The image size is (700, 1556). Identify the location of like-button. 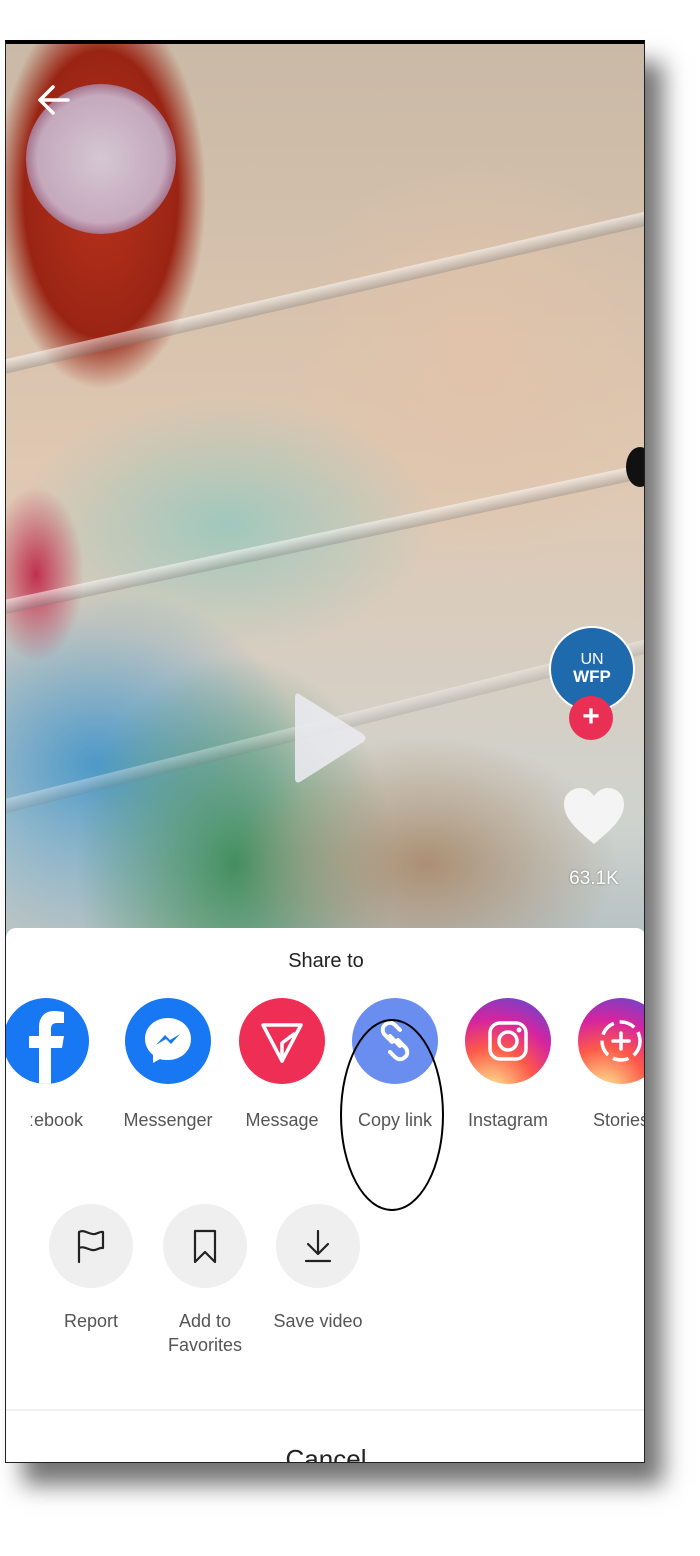
(594, 818).